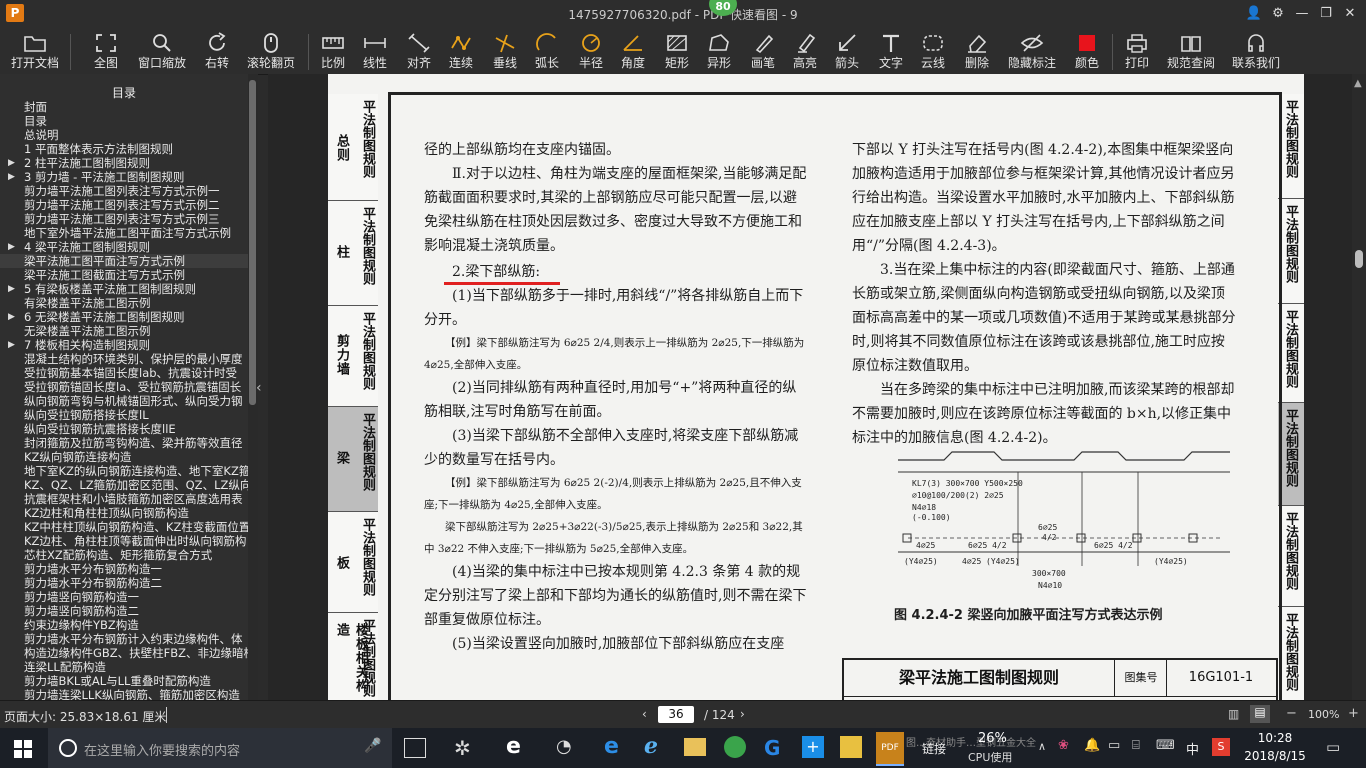 The height and width of the screenshot is (768, 1366). Describe the element at coordinates (372, 746) in the screenshot. I see `microphone-icon: 🎤` at that location.